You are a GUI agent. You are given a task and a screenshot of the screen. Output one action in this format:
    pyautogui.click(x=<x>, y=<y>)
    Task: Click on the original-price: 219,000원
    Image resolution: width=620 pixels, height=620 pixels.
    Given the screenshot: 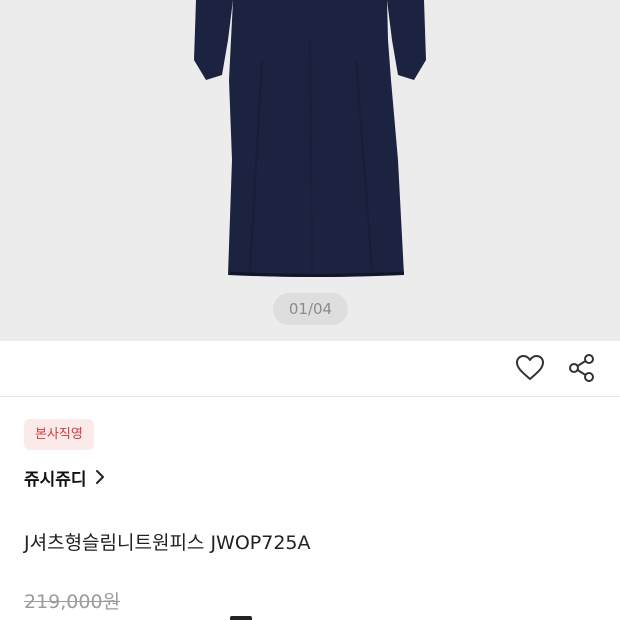 What is the action you would take?
    pyautogui.click(x=72, y=602)
    